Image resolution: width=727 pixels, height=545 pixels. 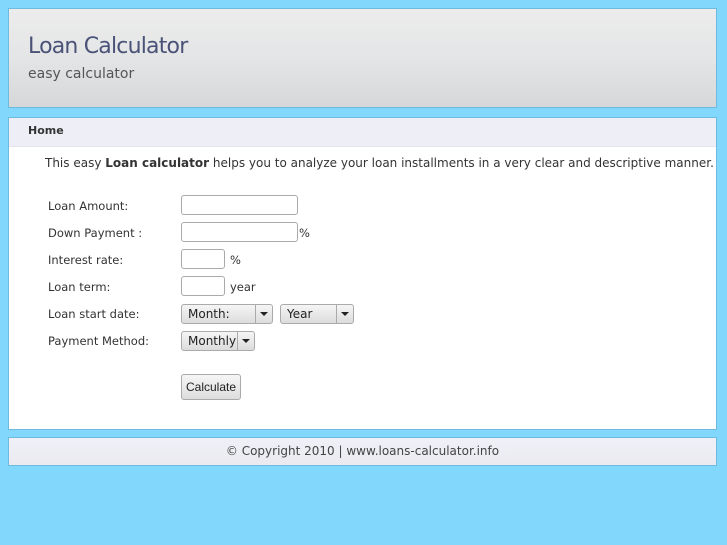 I want to click on start-date-label: Loan start date:, so click(x=94, y=314).